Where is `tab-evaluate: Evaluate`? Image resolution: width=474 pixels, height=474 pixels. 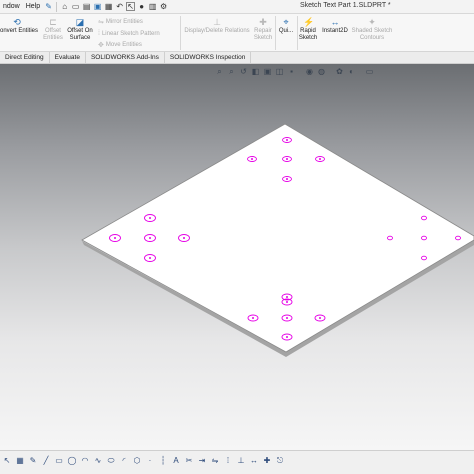 tab-evaluate: Evaluate is located at coordinates (68, 58).